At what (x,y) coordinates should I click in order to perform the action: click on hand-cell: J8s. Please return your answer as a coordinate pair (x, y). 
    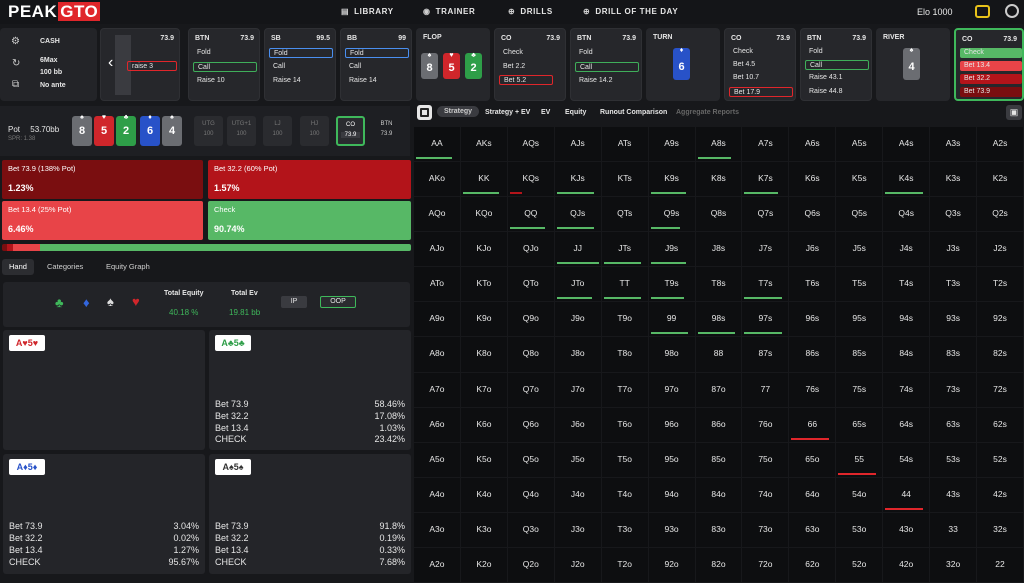
    Looking at the image, I should click on (718, 249).